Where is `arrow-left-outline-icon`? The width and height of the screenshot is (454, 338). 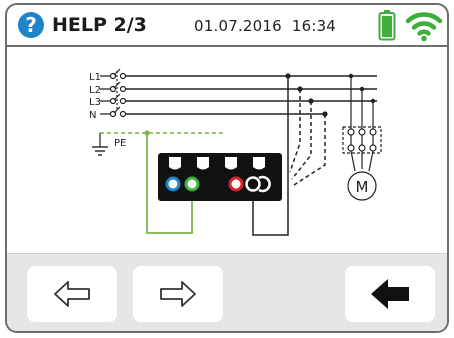
arrow-left-outline-icon is located at coordinates (72, 294).